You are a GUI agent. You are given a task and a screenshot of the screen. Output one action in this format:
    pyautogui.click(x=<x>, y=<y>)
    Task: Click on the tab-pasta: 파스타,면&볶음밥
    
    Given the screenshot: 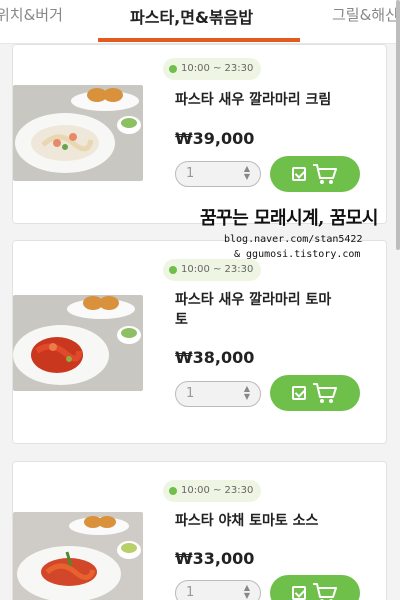 What is the action you would take?
    pyautogui.click(x=191, y=16)
    